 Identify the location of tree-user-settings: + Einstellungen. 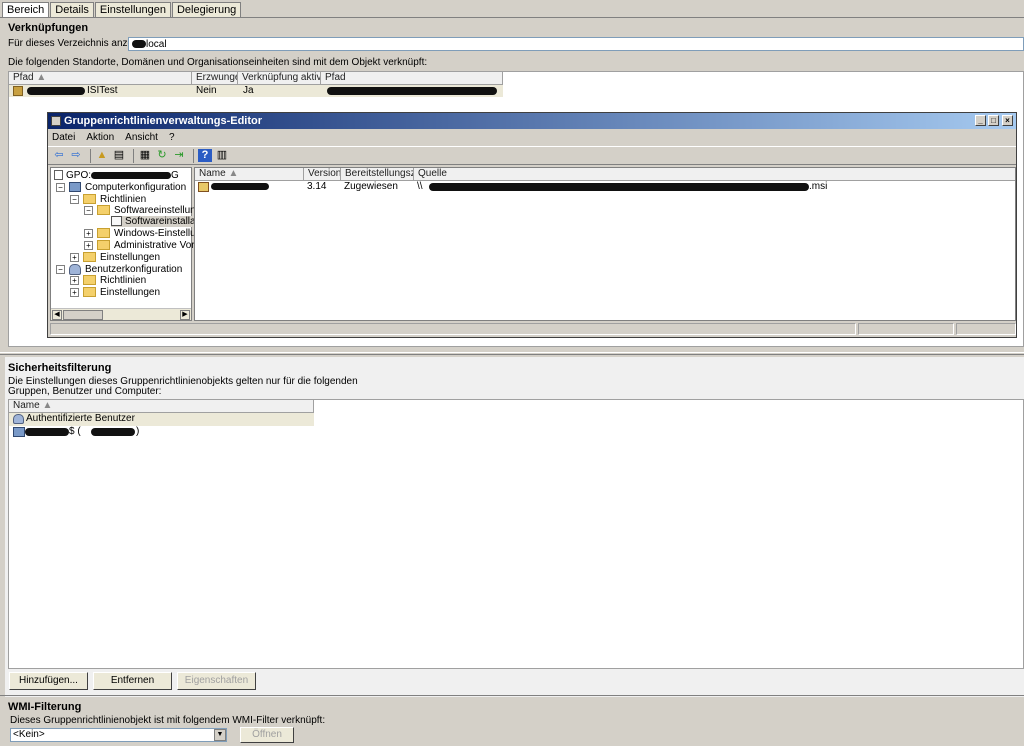
(115, 292).